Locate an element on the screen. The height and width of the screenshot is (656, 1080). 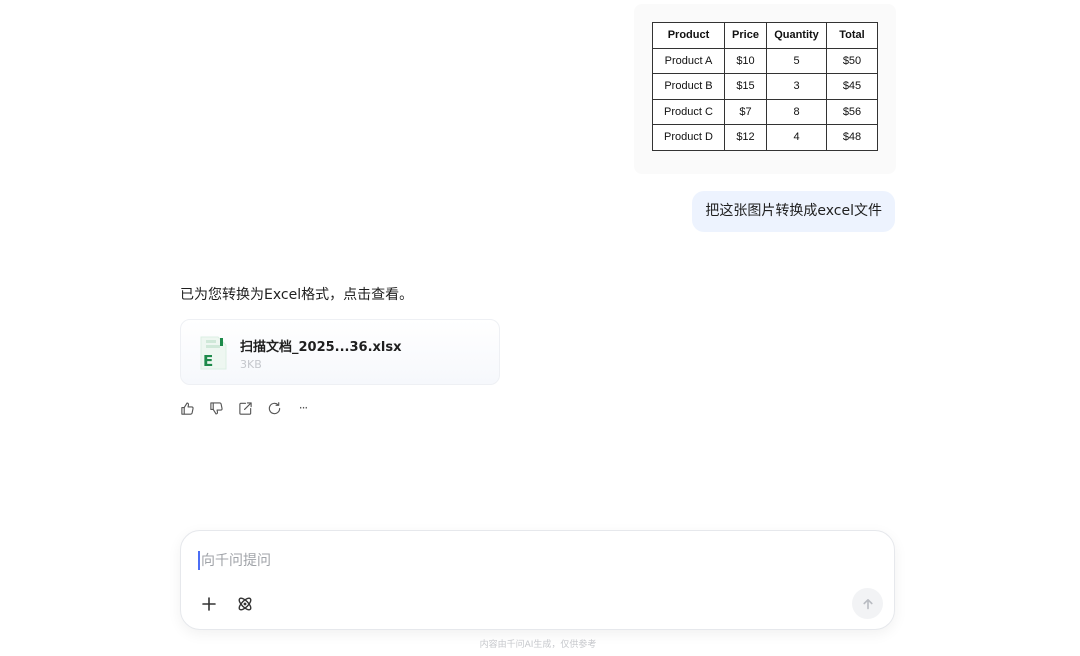
chat-input is located at coordinates (511, 561).